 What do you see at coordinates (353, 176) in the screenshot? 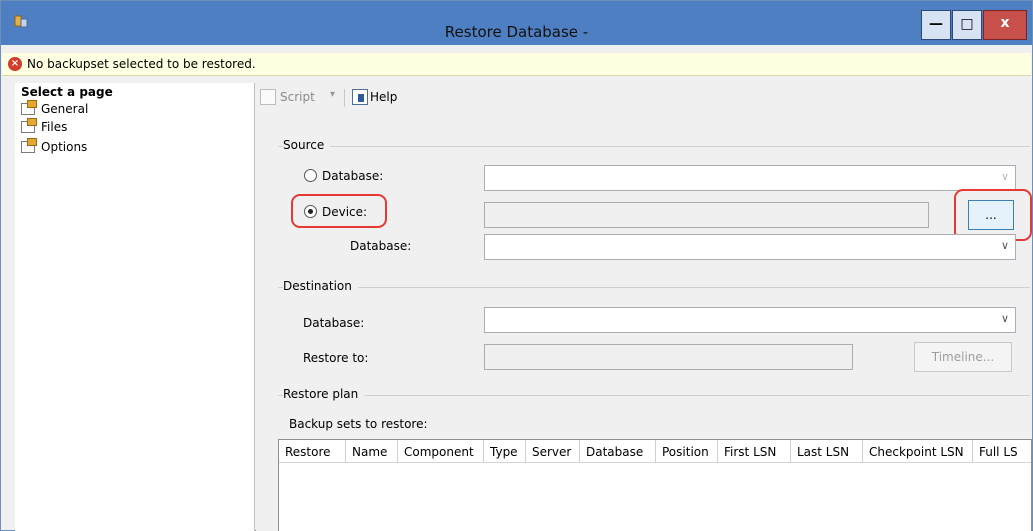
I see `database-radio-label: Database:` at bounding box center [353, 176].